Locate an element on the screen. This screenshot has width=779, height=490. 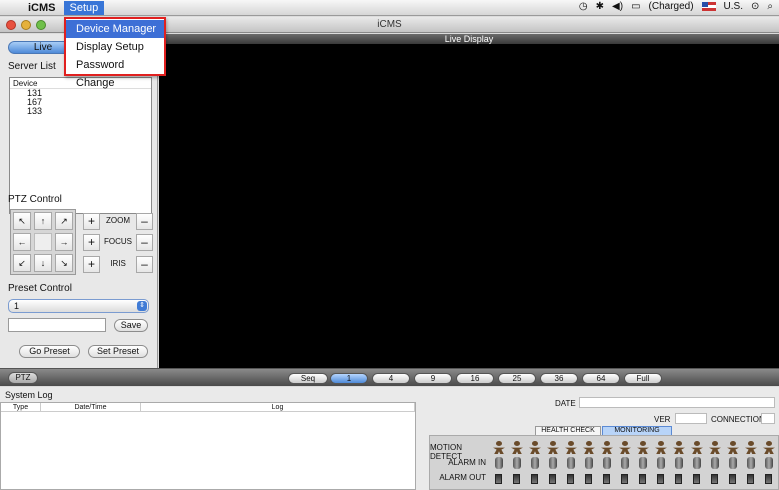
ptz-toggle-button: PTZ is located at coordinates (23, 378).